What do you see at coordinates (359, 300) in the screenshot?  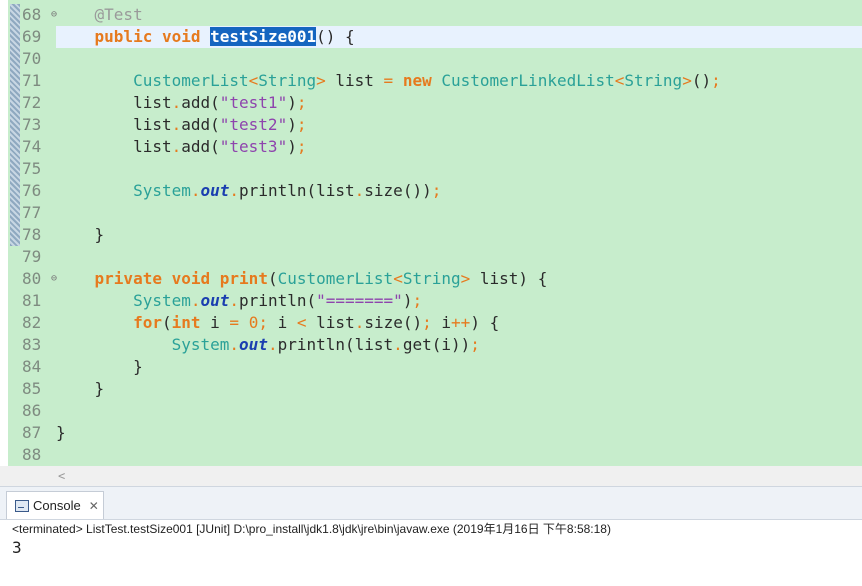 I see `code-token: "======="` at bounding box center [359, 300].